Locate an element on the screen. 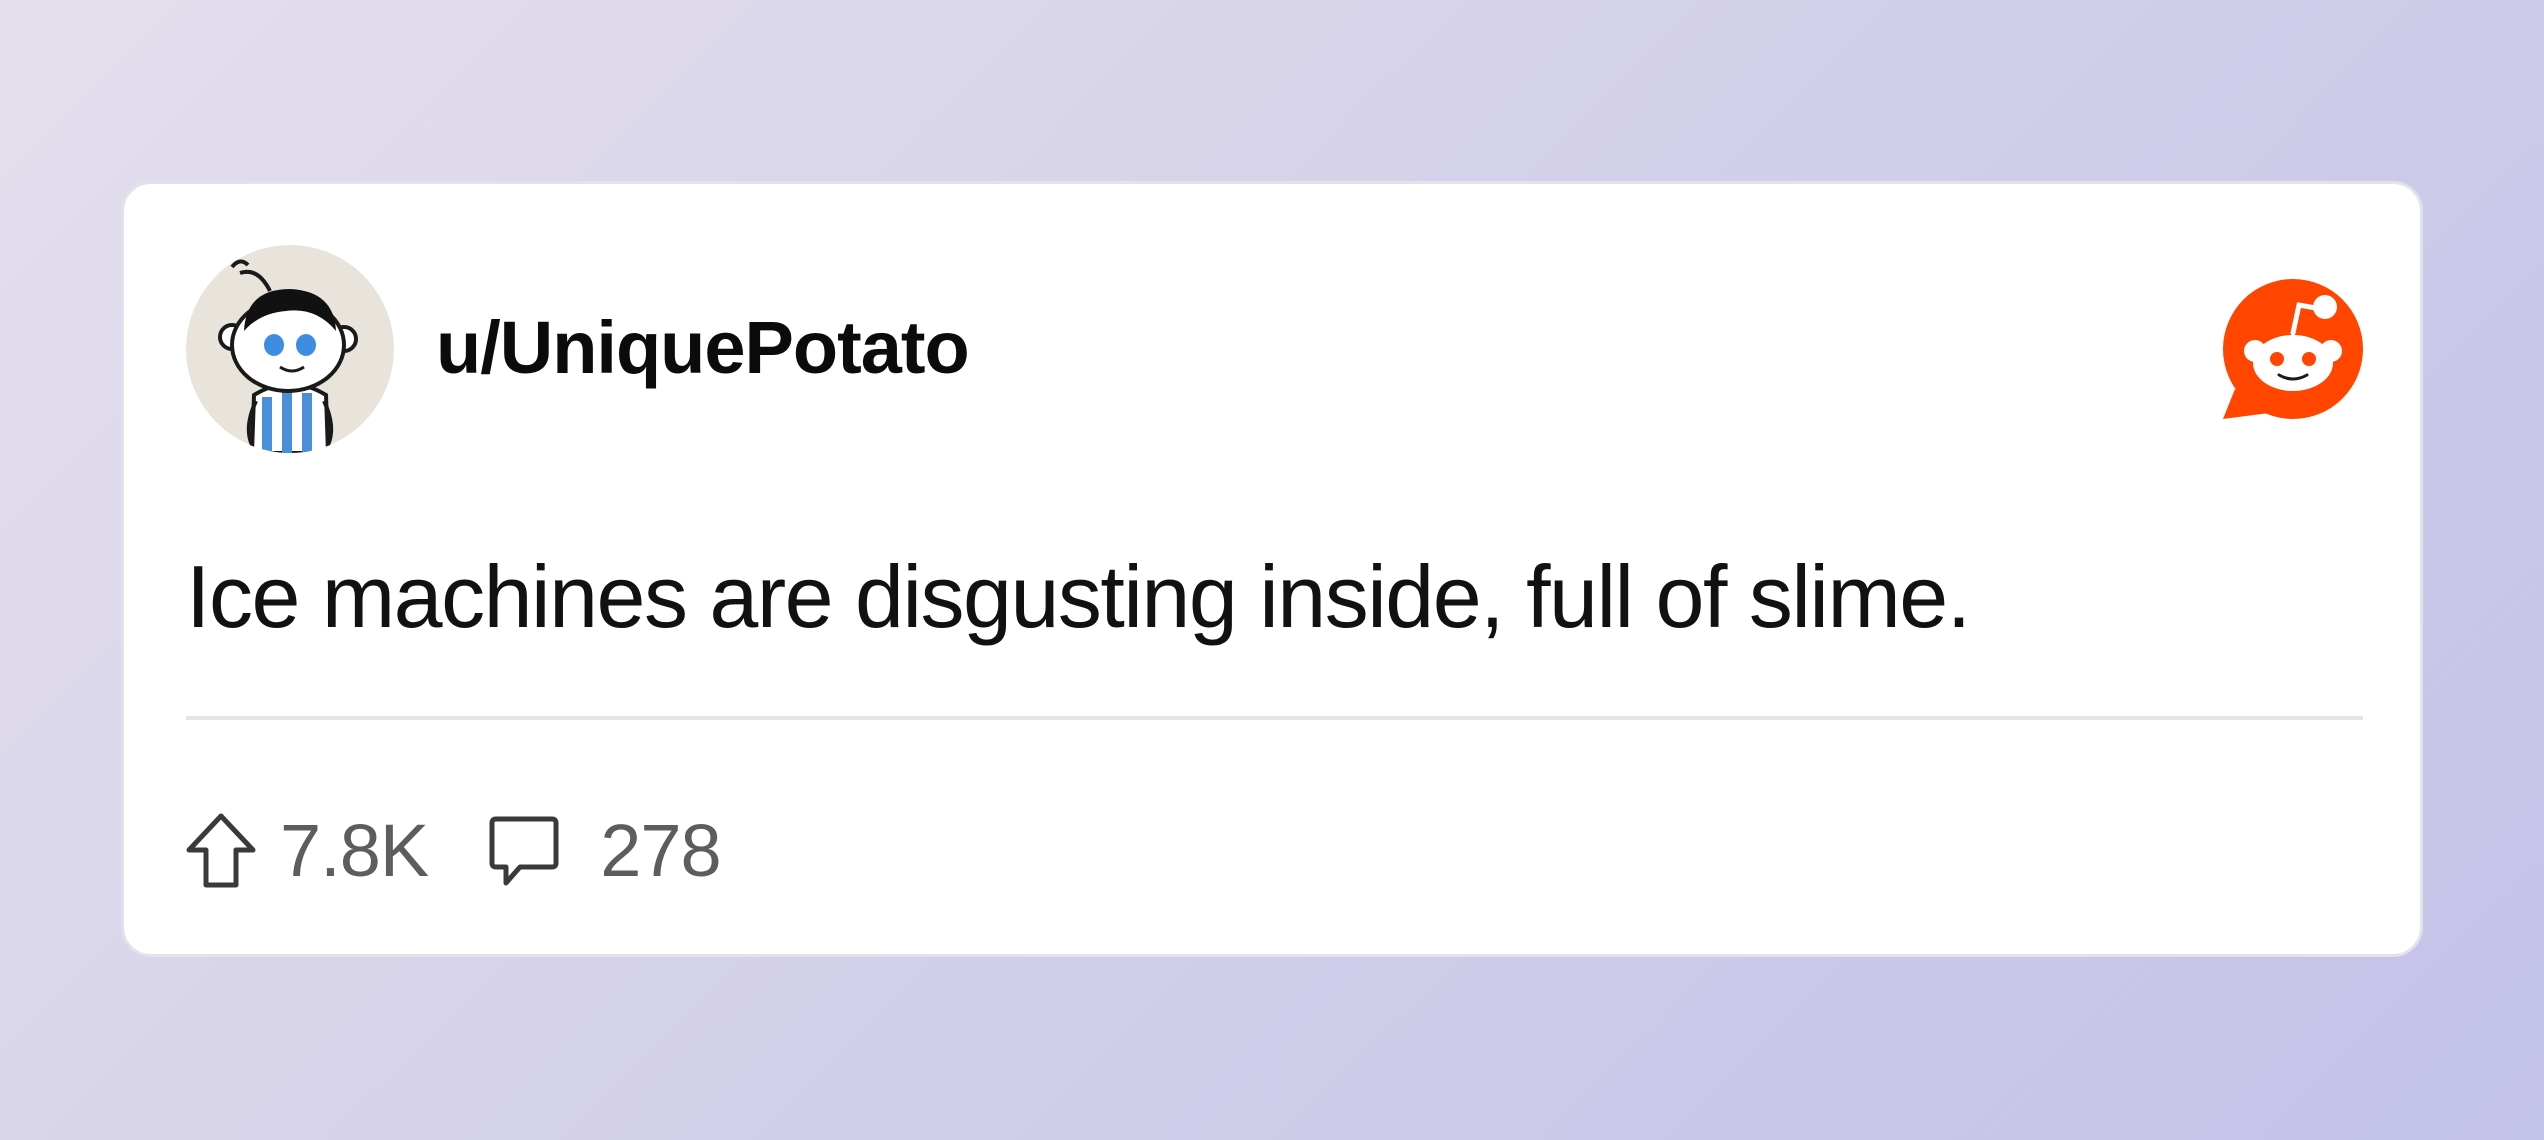 Image resolution: width=2544 pixels, height=1140 pixels. snoo-avatar-icon is located at coordinates (290, 349).